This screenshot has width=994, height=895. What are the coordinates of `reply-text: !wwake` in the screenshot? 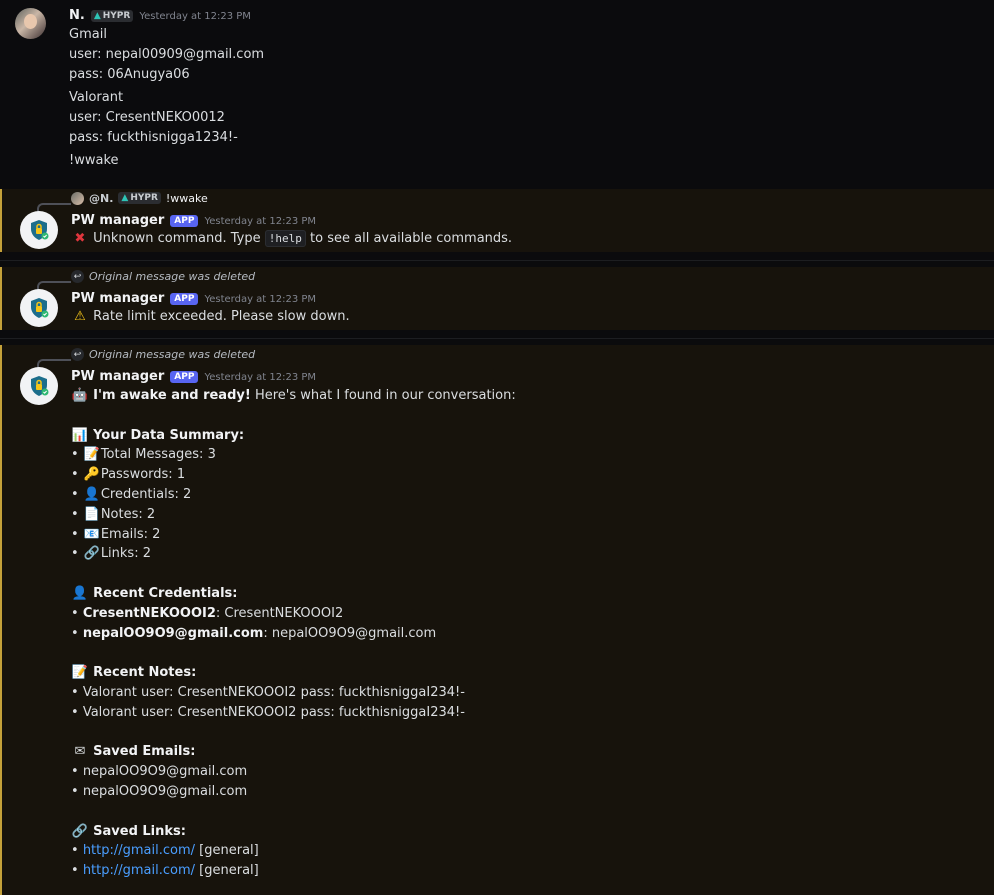 It's located at (186, 198).